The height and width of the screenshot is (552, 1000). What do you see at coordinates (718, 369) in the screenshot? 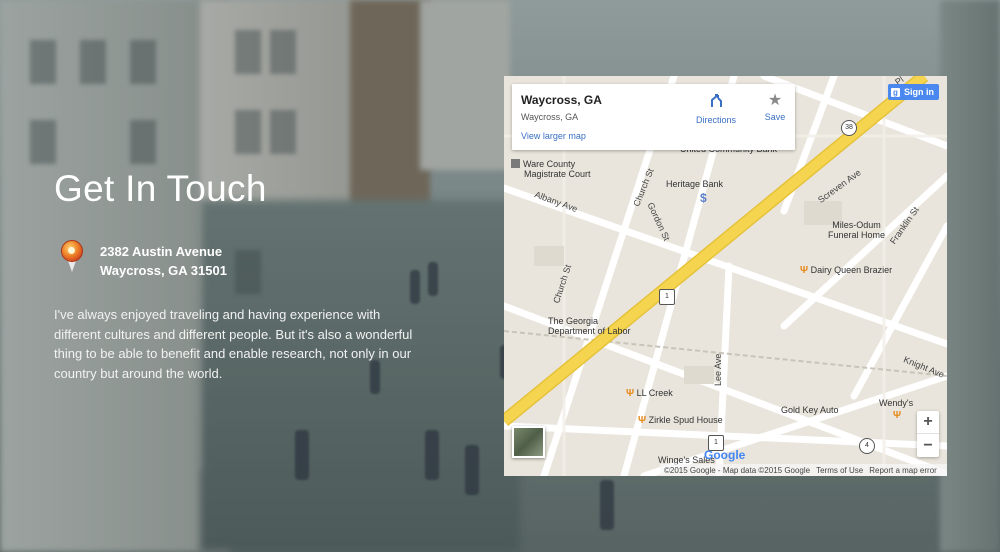
I see `street-label-lee: Lee Ave` at bounding box center [718, 369].